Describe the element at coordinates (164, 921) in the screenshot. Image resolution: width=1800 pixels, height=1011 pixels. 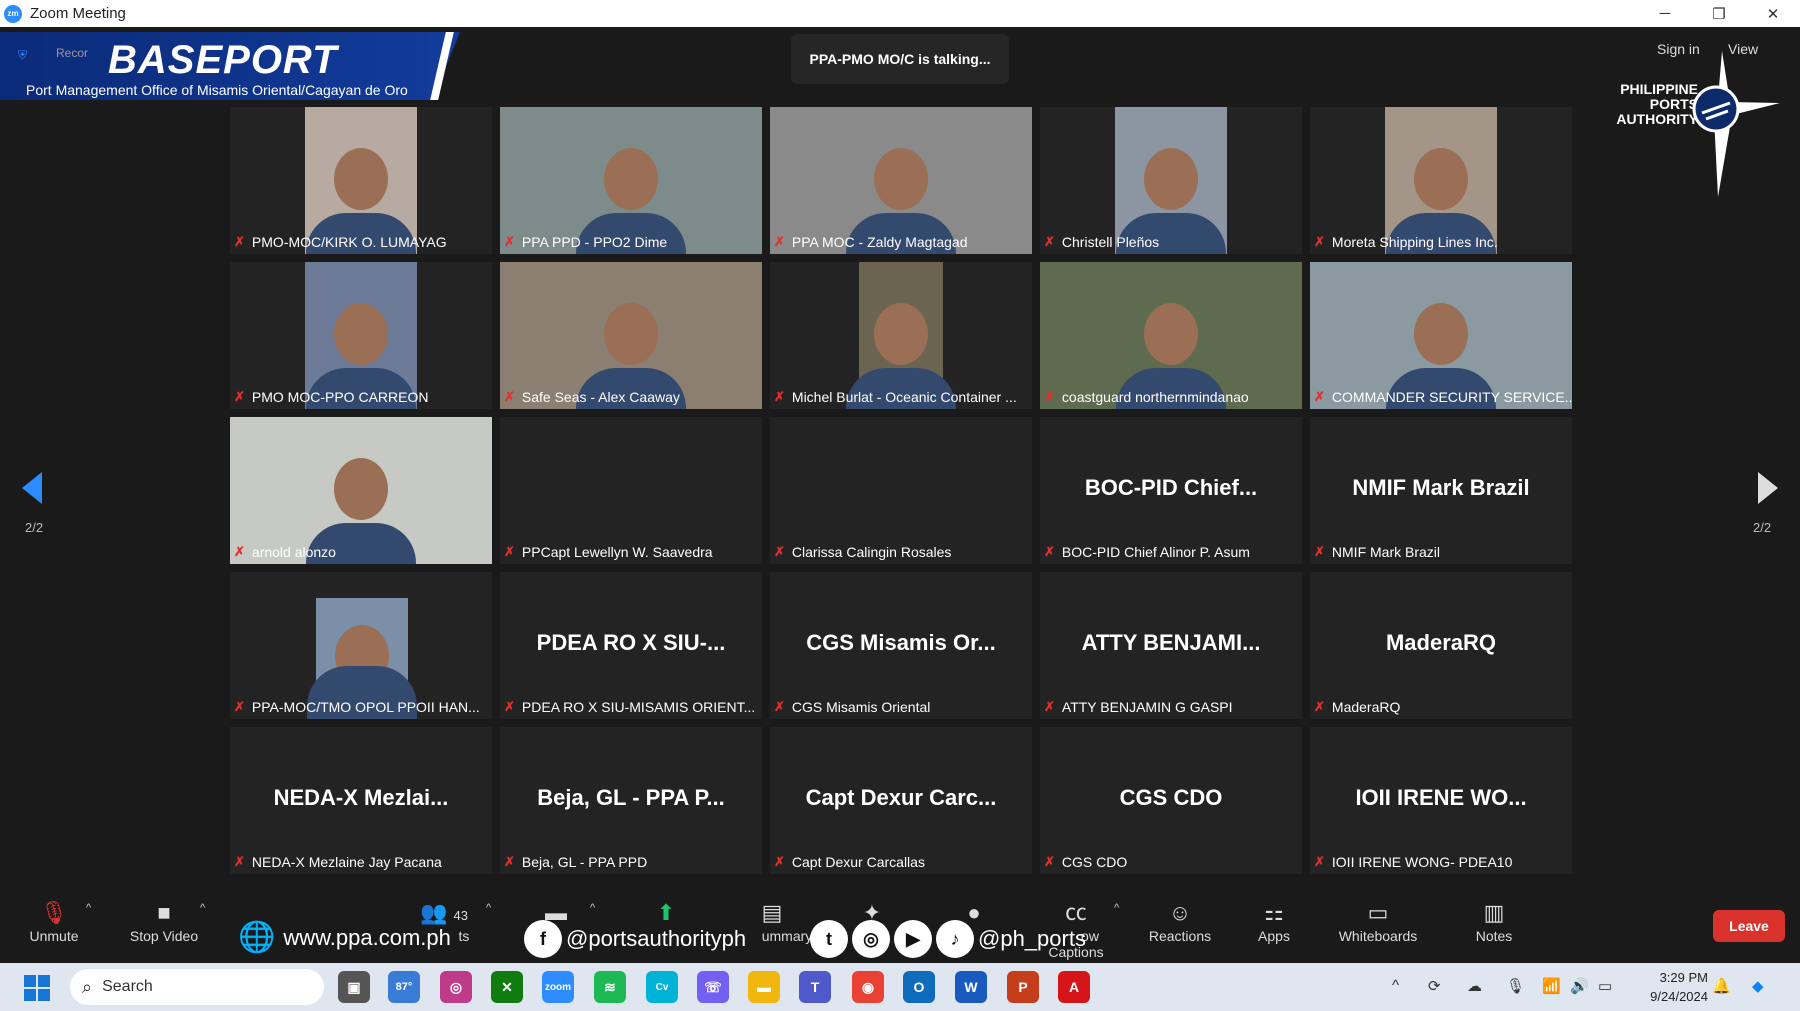
I see `stop-video-button: ■ Stop Video` at that location.